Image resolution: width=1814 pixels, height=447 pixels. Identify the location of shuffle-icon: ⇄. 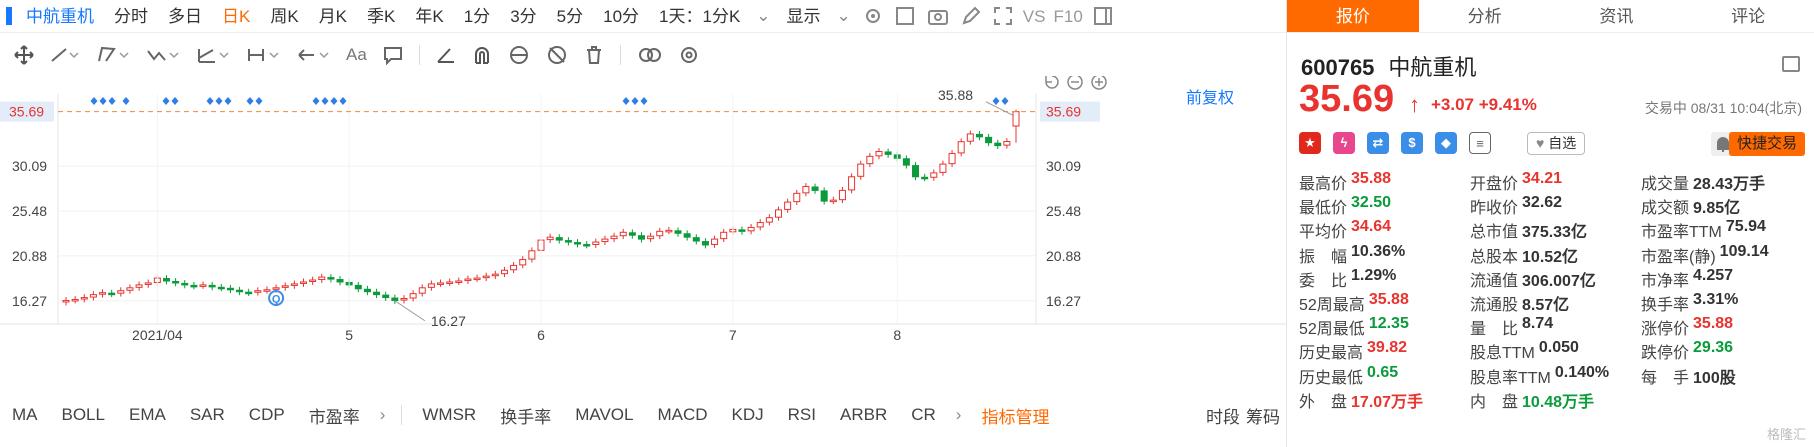
(1378, 143).